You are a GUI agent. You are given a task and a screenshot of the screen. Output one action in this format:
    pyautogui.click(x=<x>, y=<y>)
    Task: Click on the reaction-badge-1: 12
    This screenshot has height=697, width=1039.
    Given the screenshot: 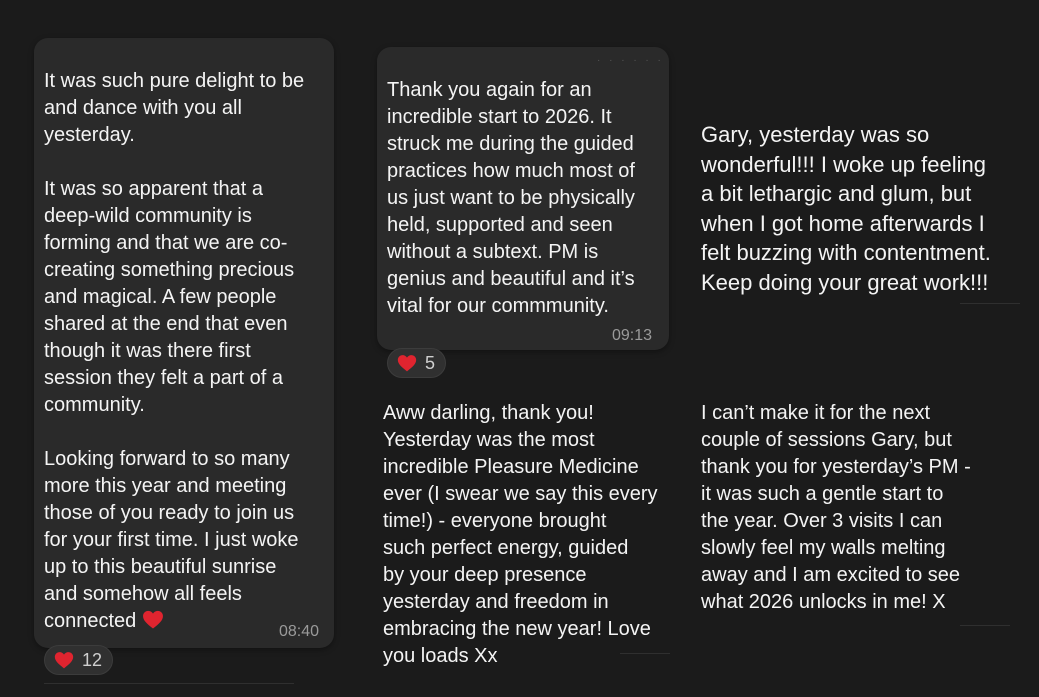 What is the action you would take?
    pyautogui.click(x=79, y=660)
    